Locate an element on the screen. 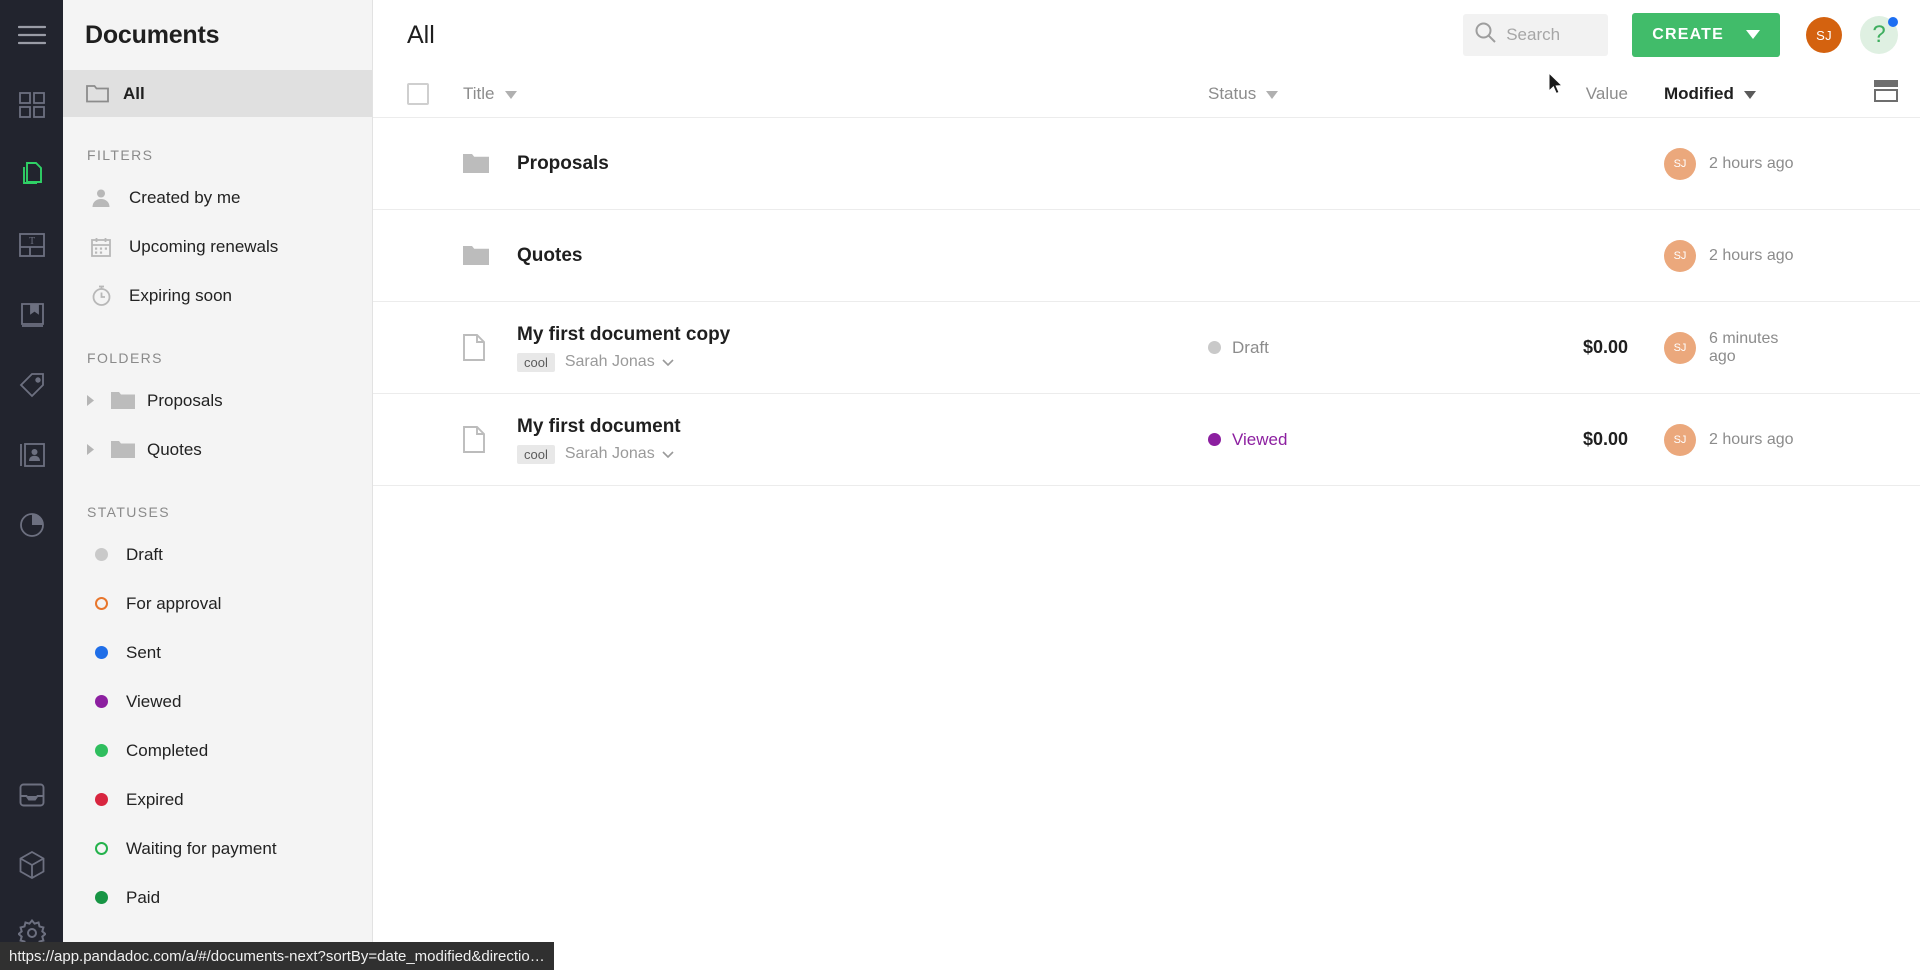  row-title-cell: My first document copy cool Sarah Jonas is located at coordinates (835, 348).